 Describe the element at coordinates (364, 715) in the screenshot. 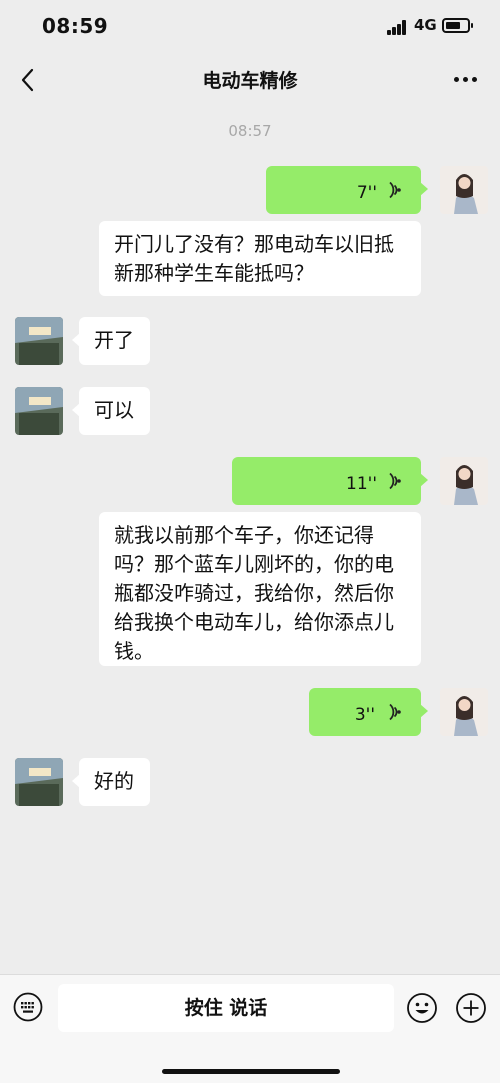

I see `voice-duration: 3''` at that location.